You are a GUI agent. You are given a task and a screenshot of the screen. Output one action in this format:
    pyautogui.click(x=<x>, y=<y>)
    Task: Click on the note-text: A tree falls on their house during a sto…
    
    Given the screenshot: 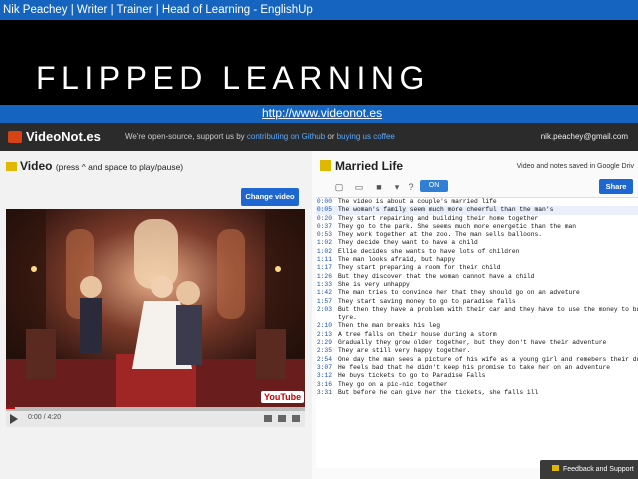 What is the action you would take?
    pyautogui.click(x=417, y=334)
    